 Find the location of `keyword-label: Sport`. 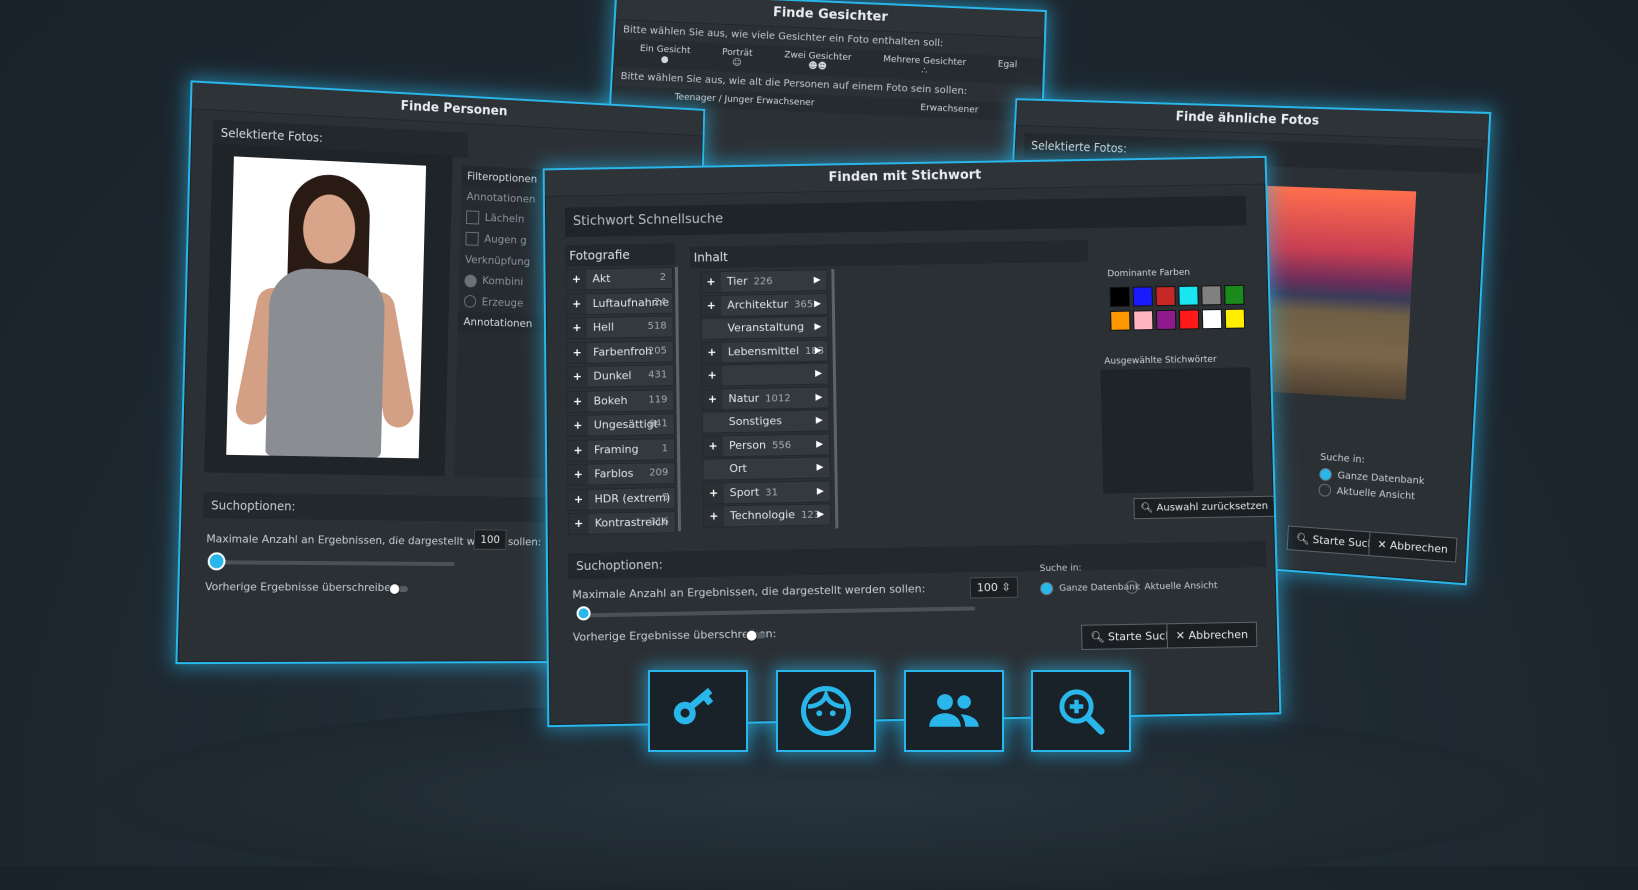

keyword-label: Sport is located at coordinates (745, 492).